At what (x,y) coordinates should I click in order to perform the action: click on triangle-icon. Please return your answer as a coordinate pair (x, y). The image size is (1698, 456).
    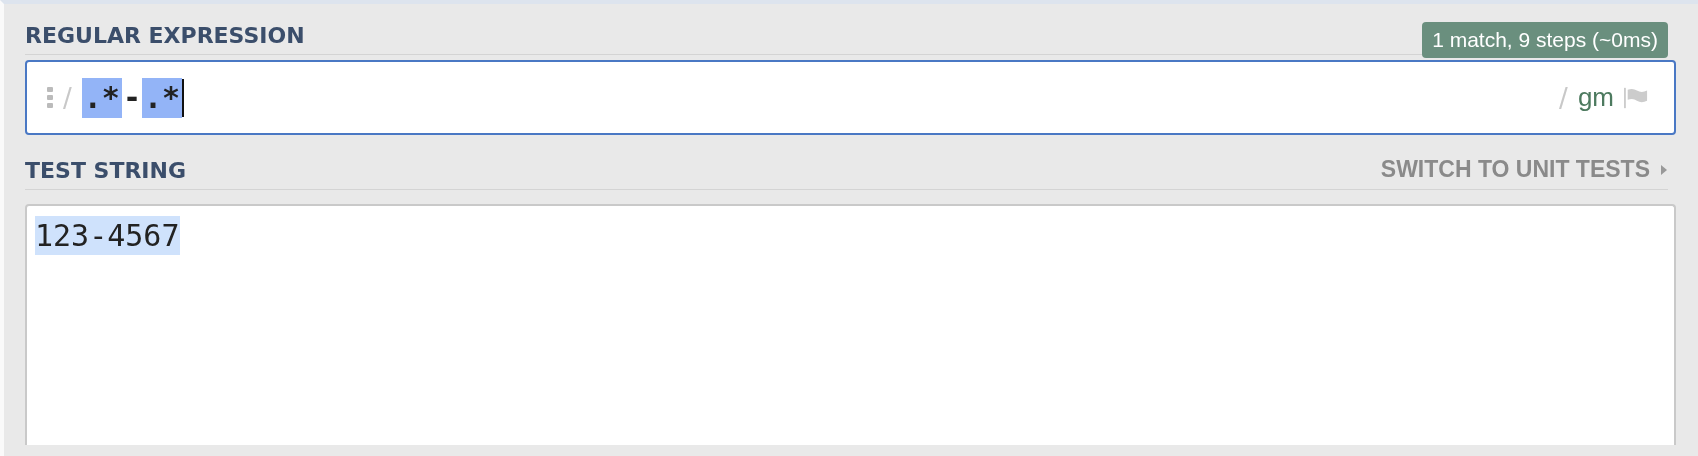
    Looking at the image, I should click on (1664, 169).